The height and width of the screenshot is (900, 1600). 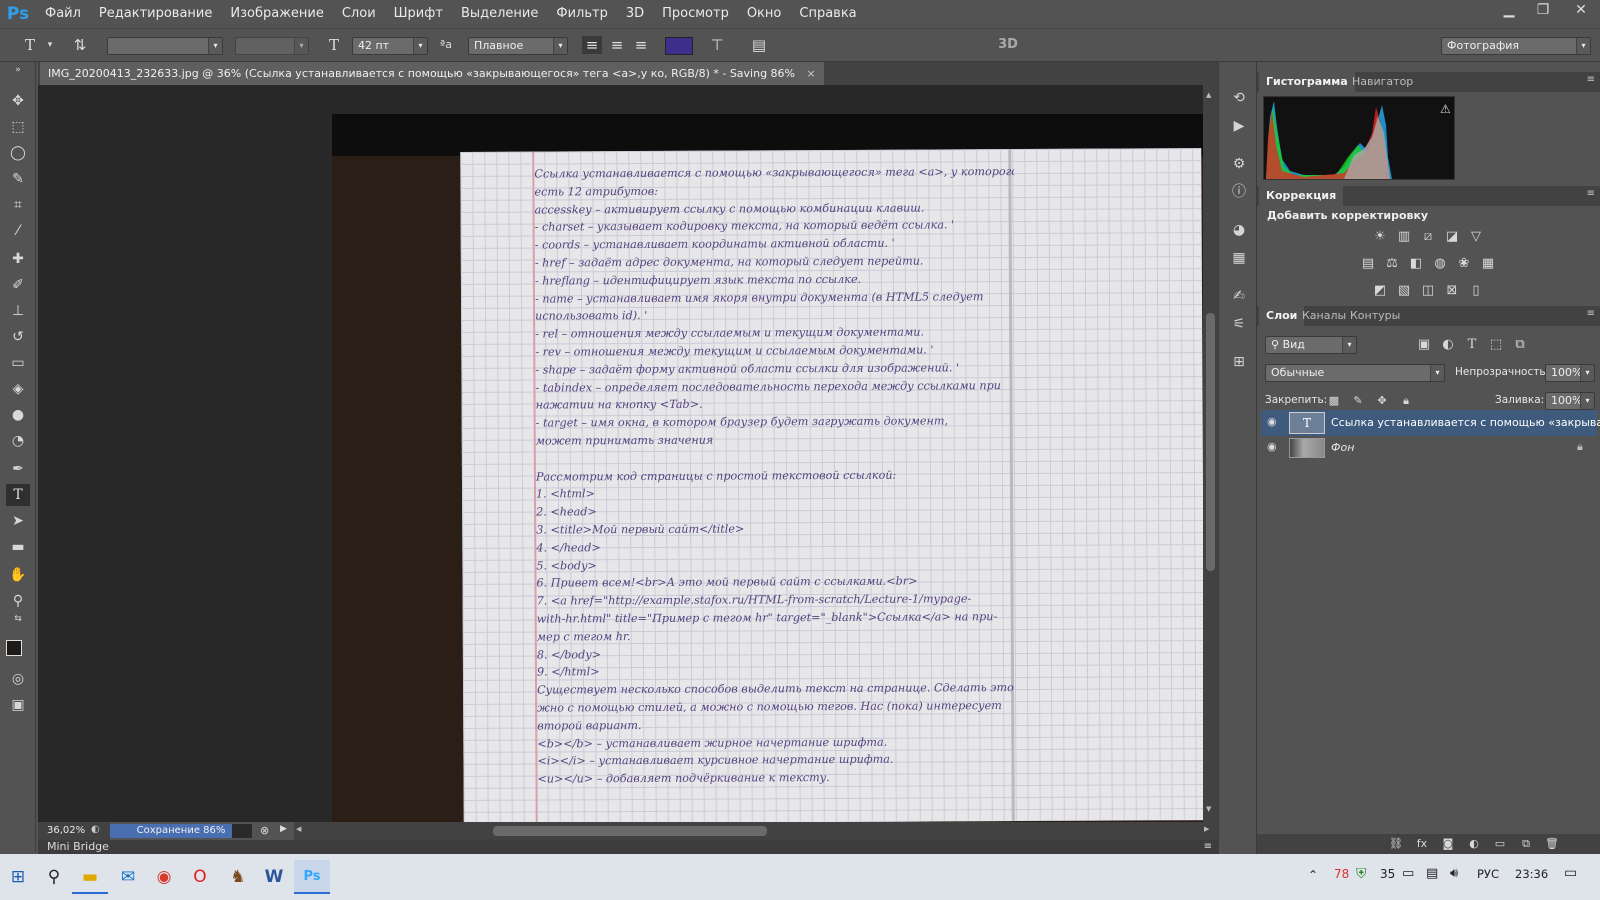 I want to click on align-right-icon: ≡, so click(x=641, y=45).